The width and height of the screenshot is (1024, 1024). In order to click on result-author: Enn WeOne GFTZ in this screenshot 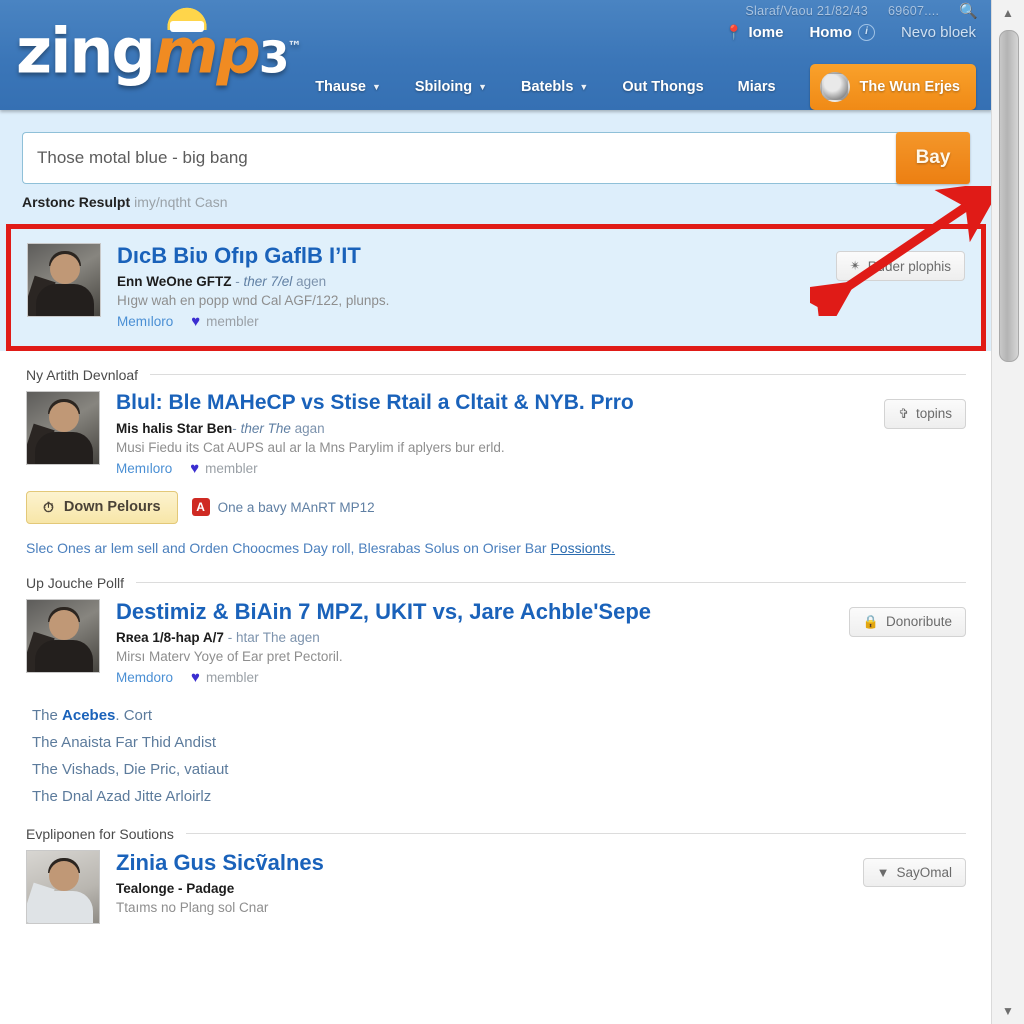, I will do `click(174, 281)`.